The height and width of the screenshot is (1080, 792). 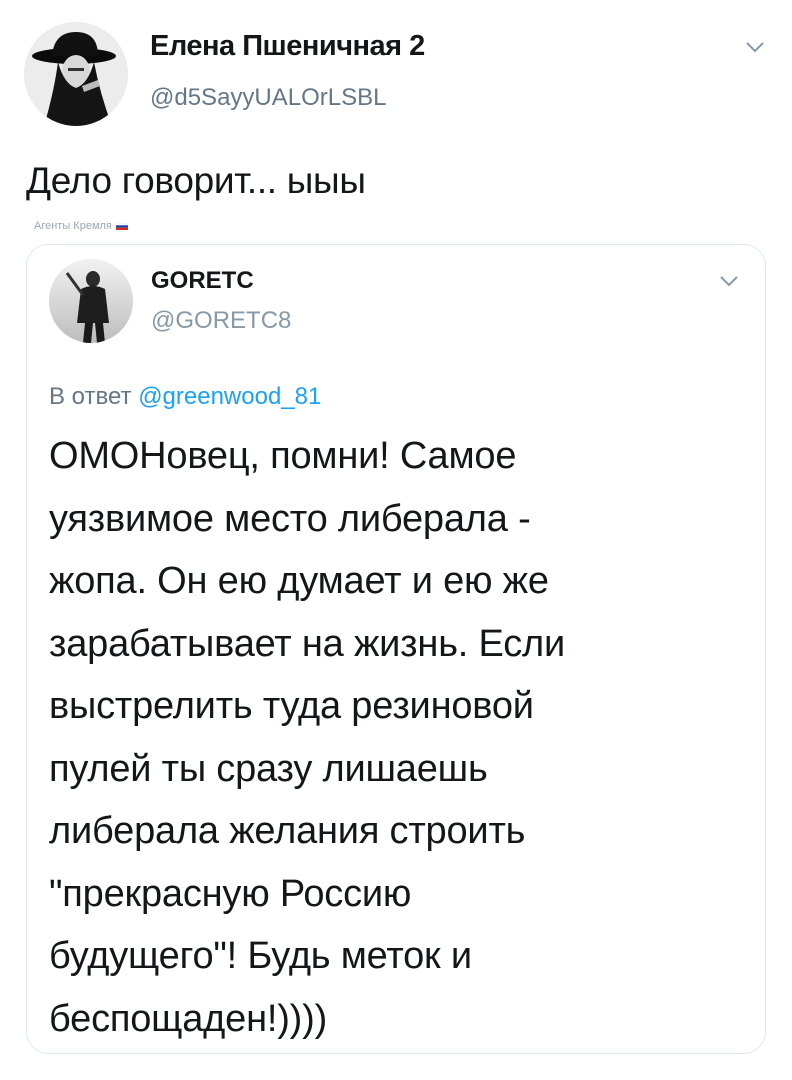 I want to click on quoted-author-handle: @GORETC8, so click(x=221, y=321).